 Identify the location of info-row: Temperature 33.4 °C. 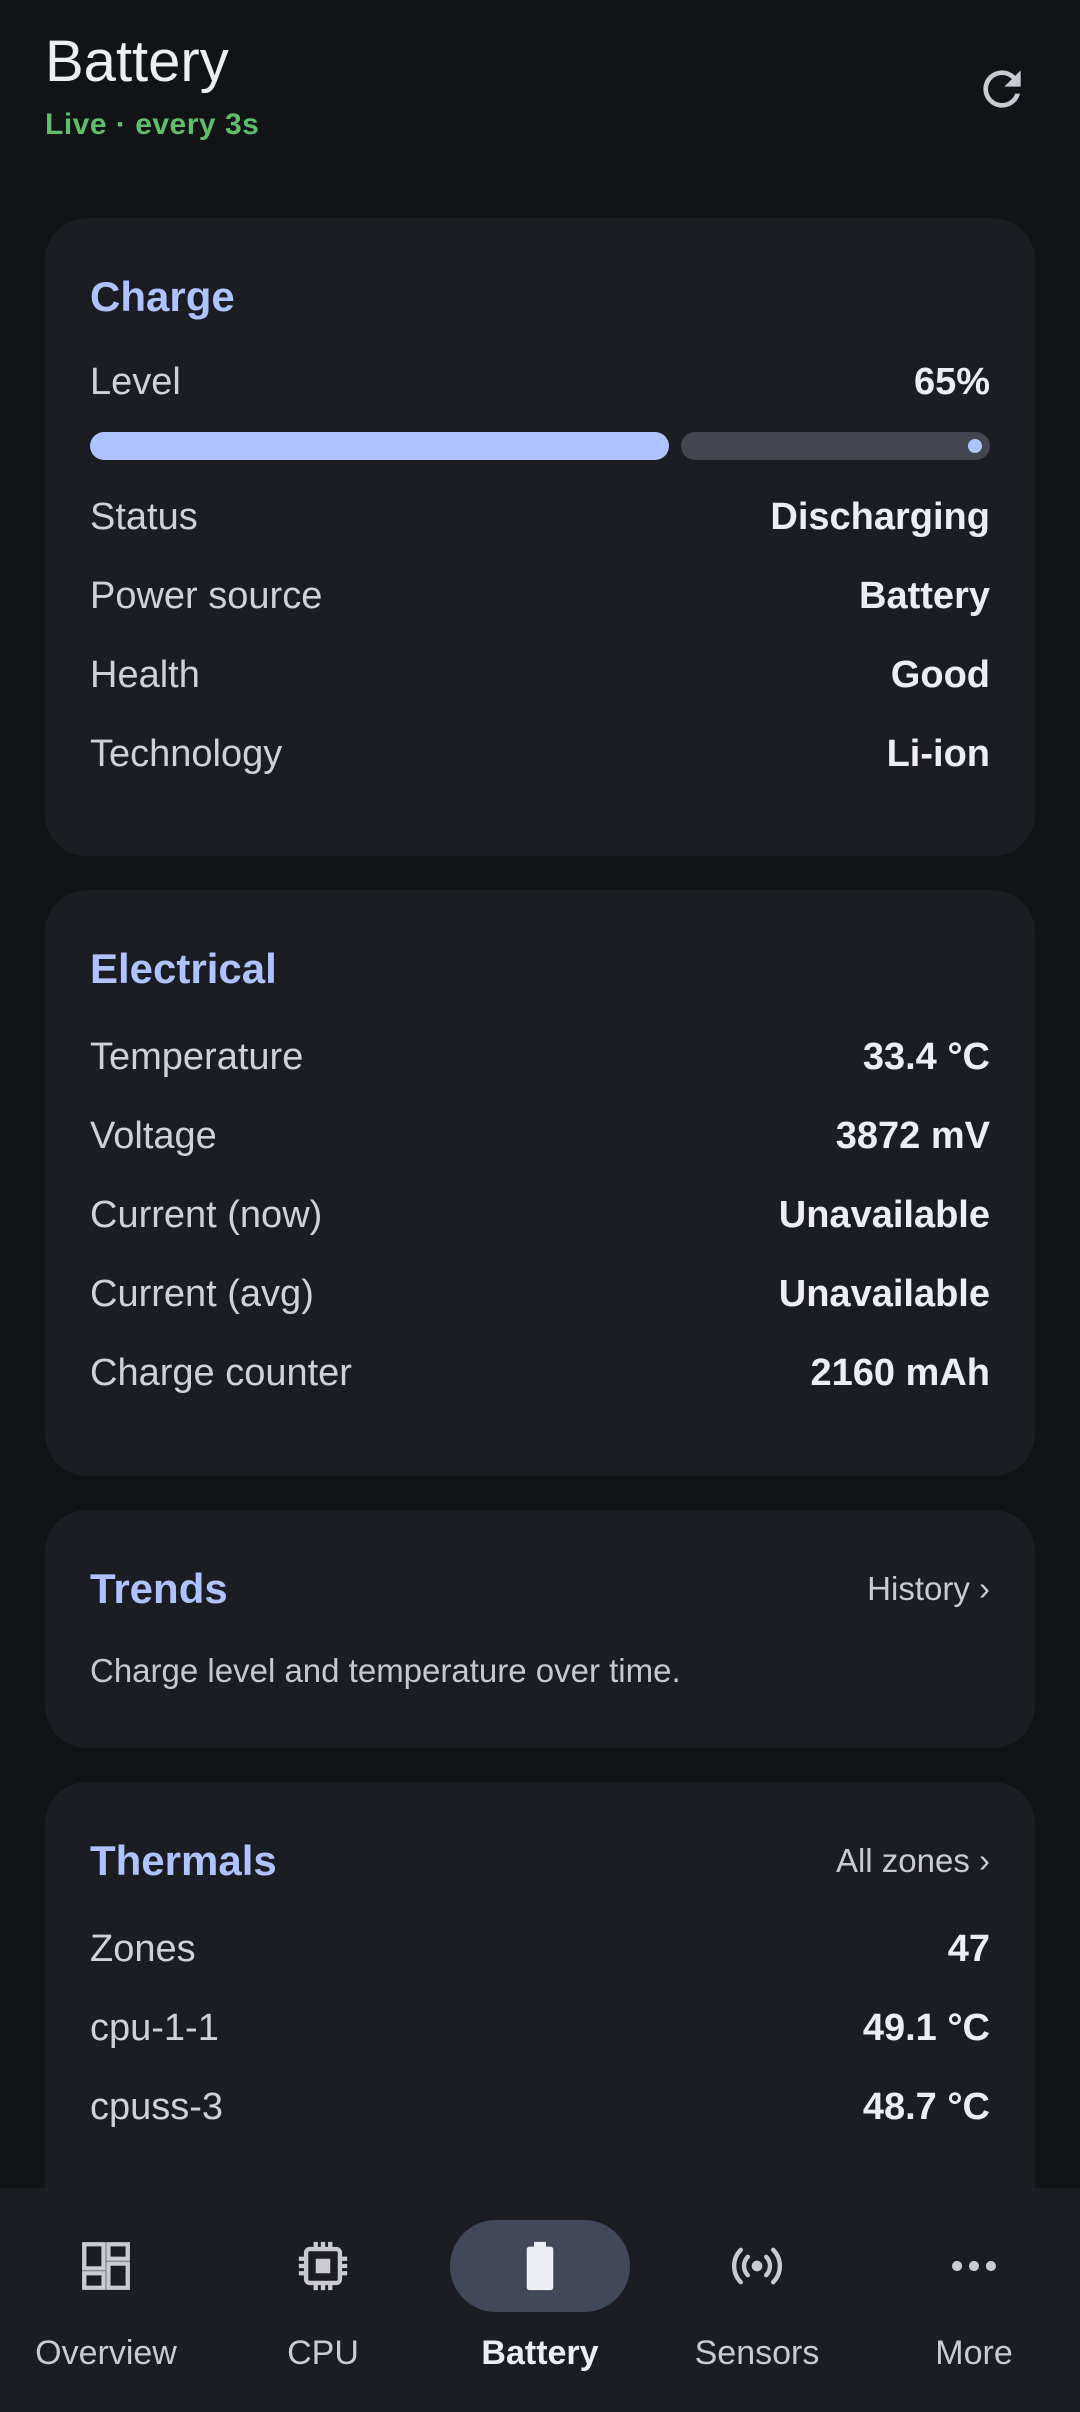
(540, 1057).